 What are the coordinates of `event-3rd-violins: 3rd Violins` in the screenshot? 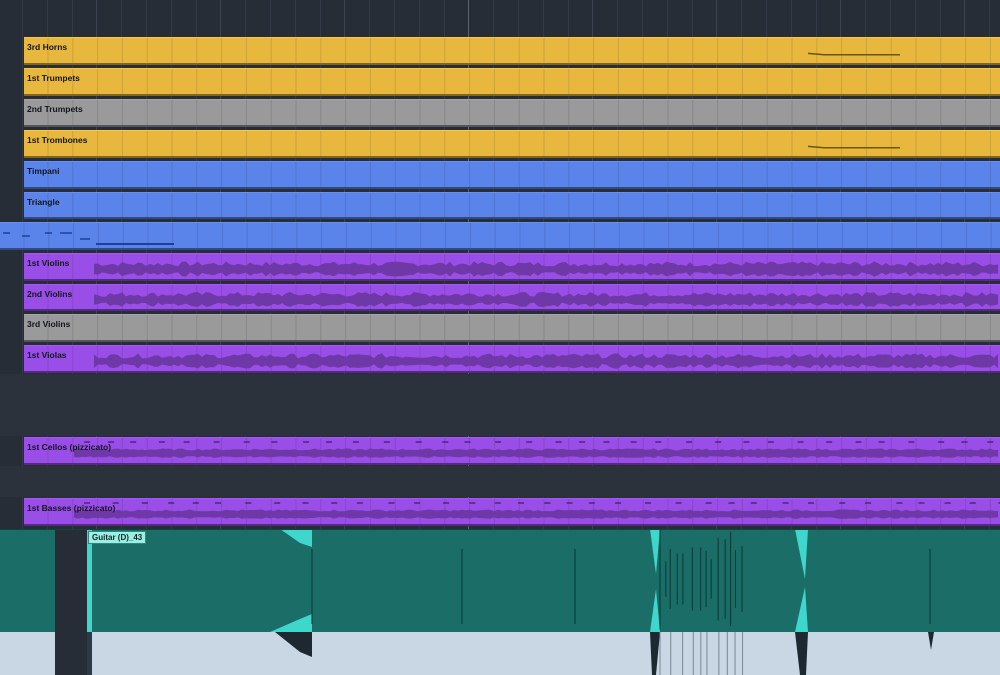 It's located at (512, 328).